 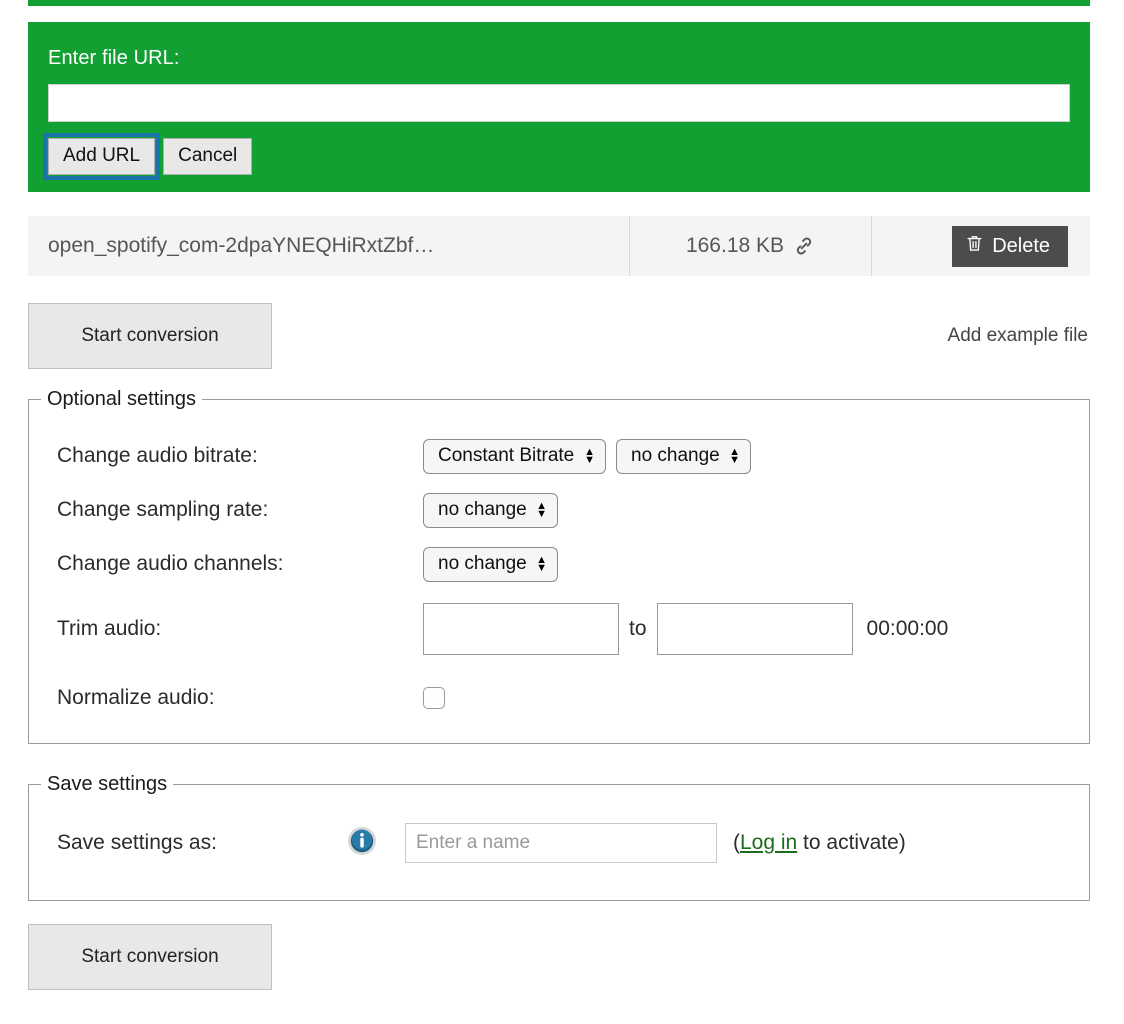 I want to click on activate-prefix: (, so click(x=736, y=842).